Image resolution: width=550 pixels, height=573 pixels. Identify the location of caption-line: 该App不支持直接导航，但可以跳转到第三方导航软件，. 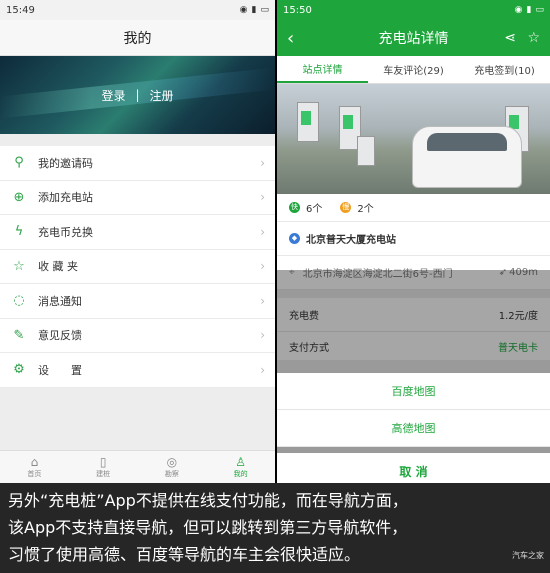
(208, 527).